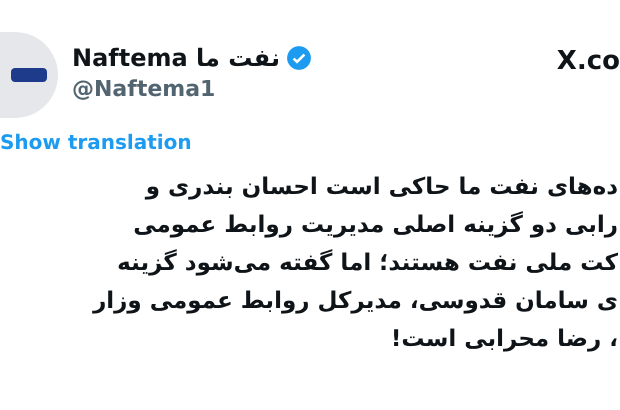  Describe the element at coordinates (310, 142) in the screenshot. I see `show-translation-link: Show translation` at that location.